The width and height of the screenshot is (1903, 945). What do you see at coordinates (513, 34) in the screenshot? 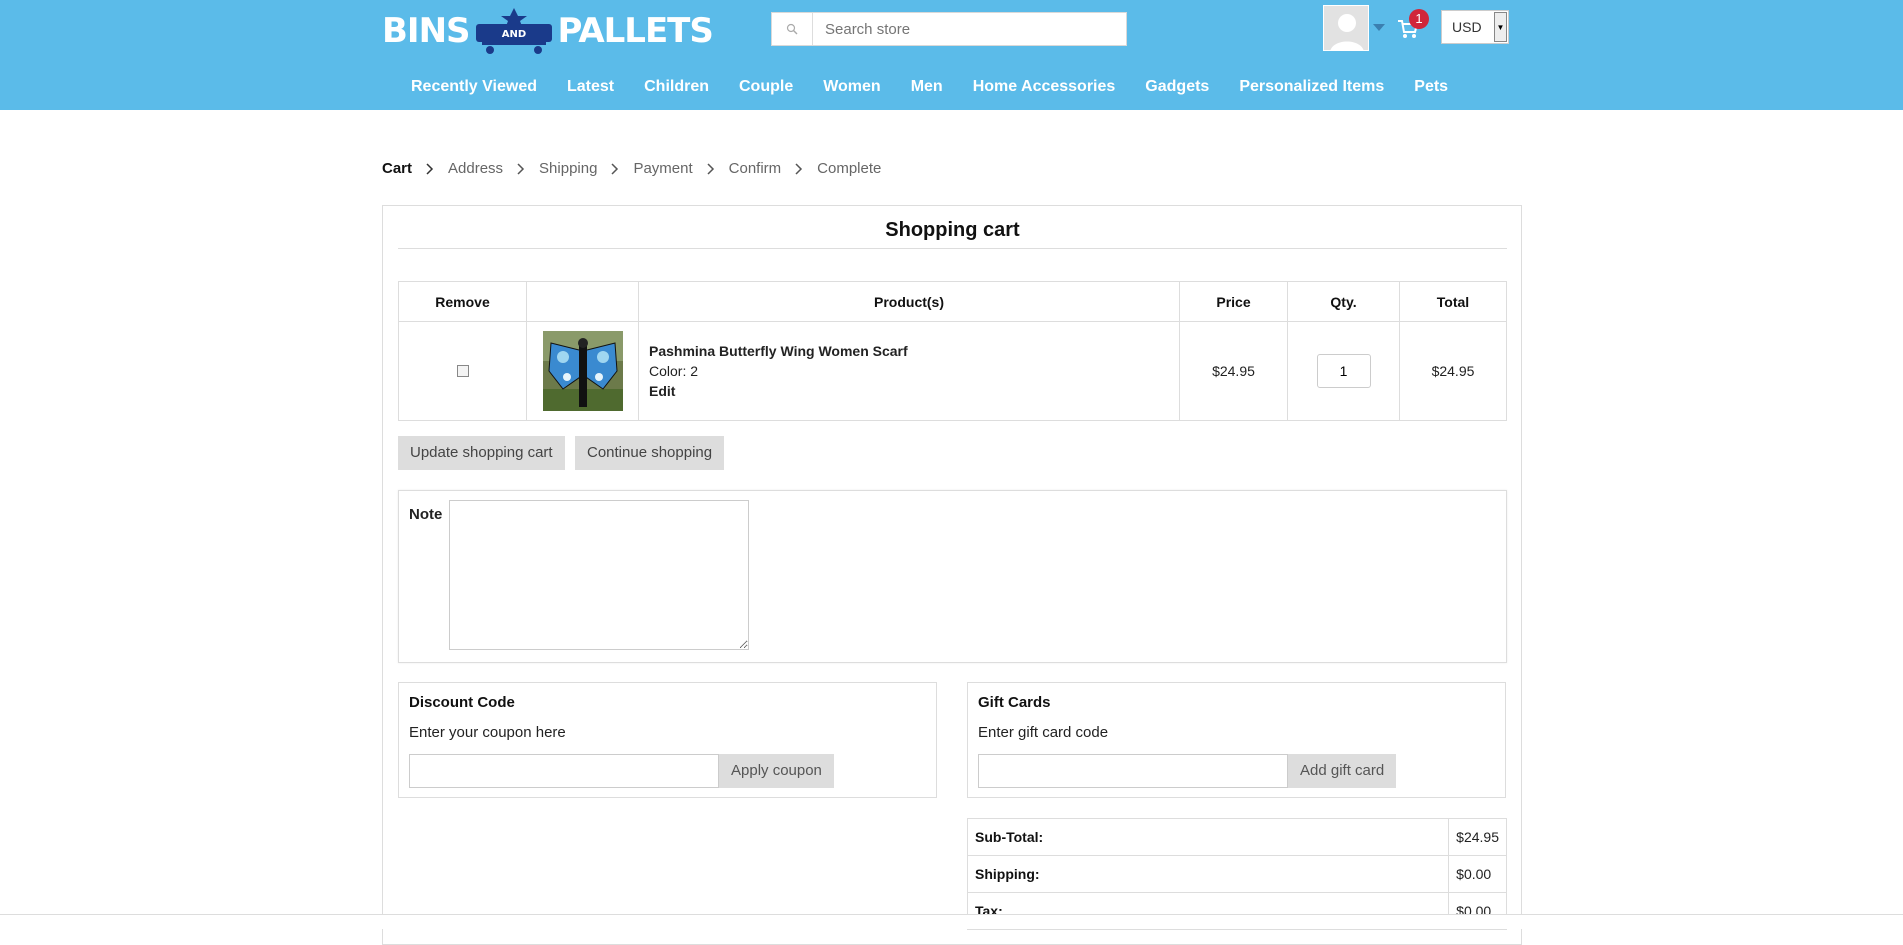
I see `logo-mark-text: AND` at bounding box center [513, 34].